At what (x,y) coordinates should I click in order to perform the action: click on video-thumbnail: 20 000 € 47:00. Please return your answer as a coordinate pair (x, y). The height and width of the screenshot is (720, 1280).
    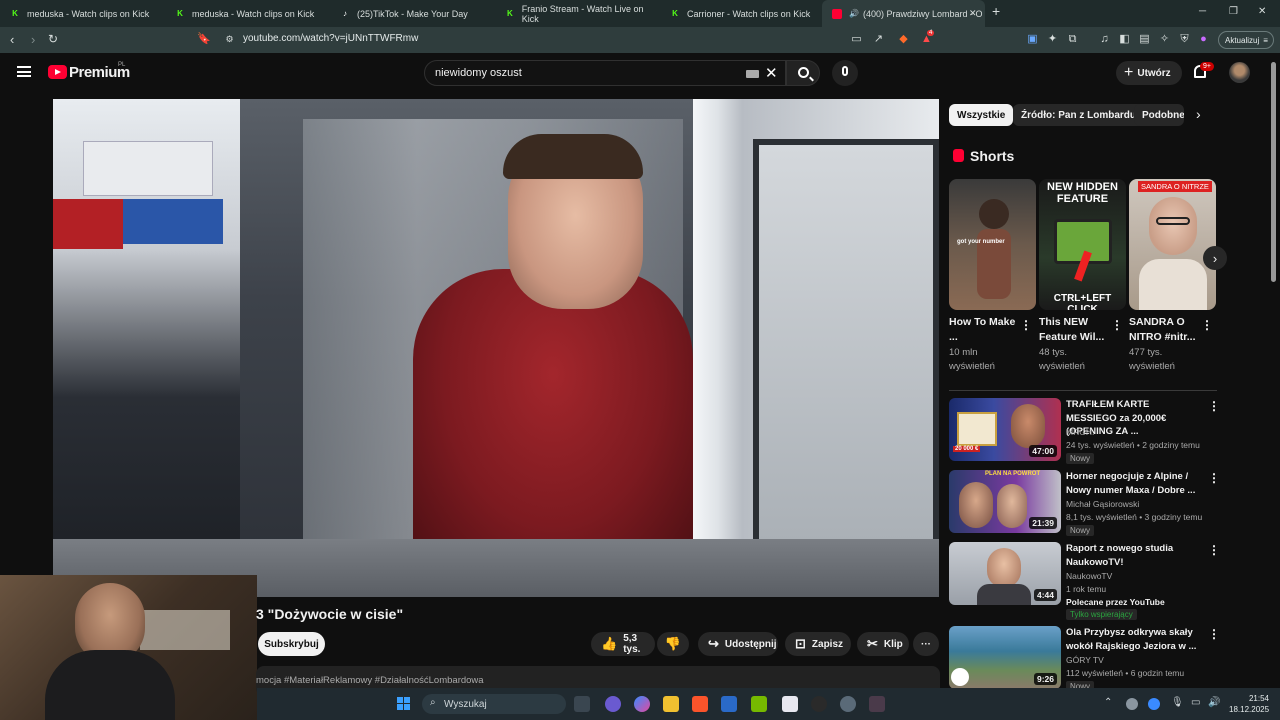
    Looking at the image, I should click on (1005, 429).